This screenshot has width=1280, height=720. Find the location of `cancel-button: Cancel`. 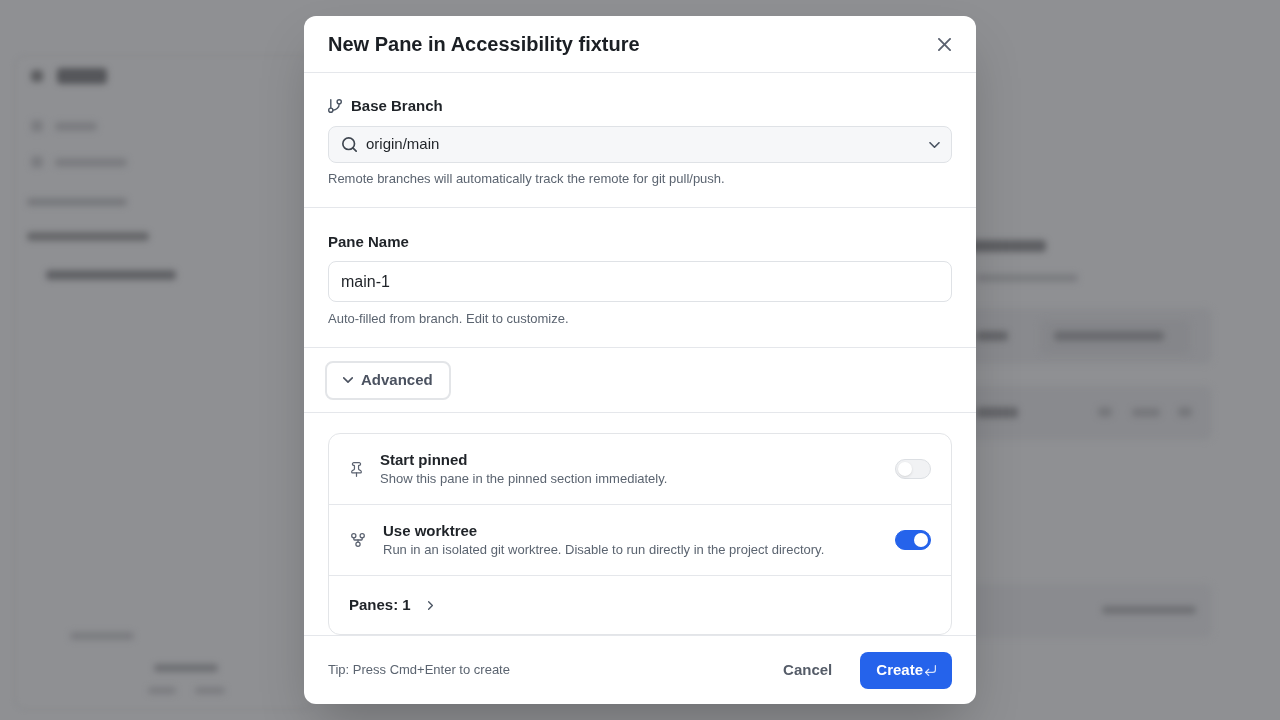

cancel-button: Cancel is located at coordinates (808, 670).